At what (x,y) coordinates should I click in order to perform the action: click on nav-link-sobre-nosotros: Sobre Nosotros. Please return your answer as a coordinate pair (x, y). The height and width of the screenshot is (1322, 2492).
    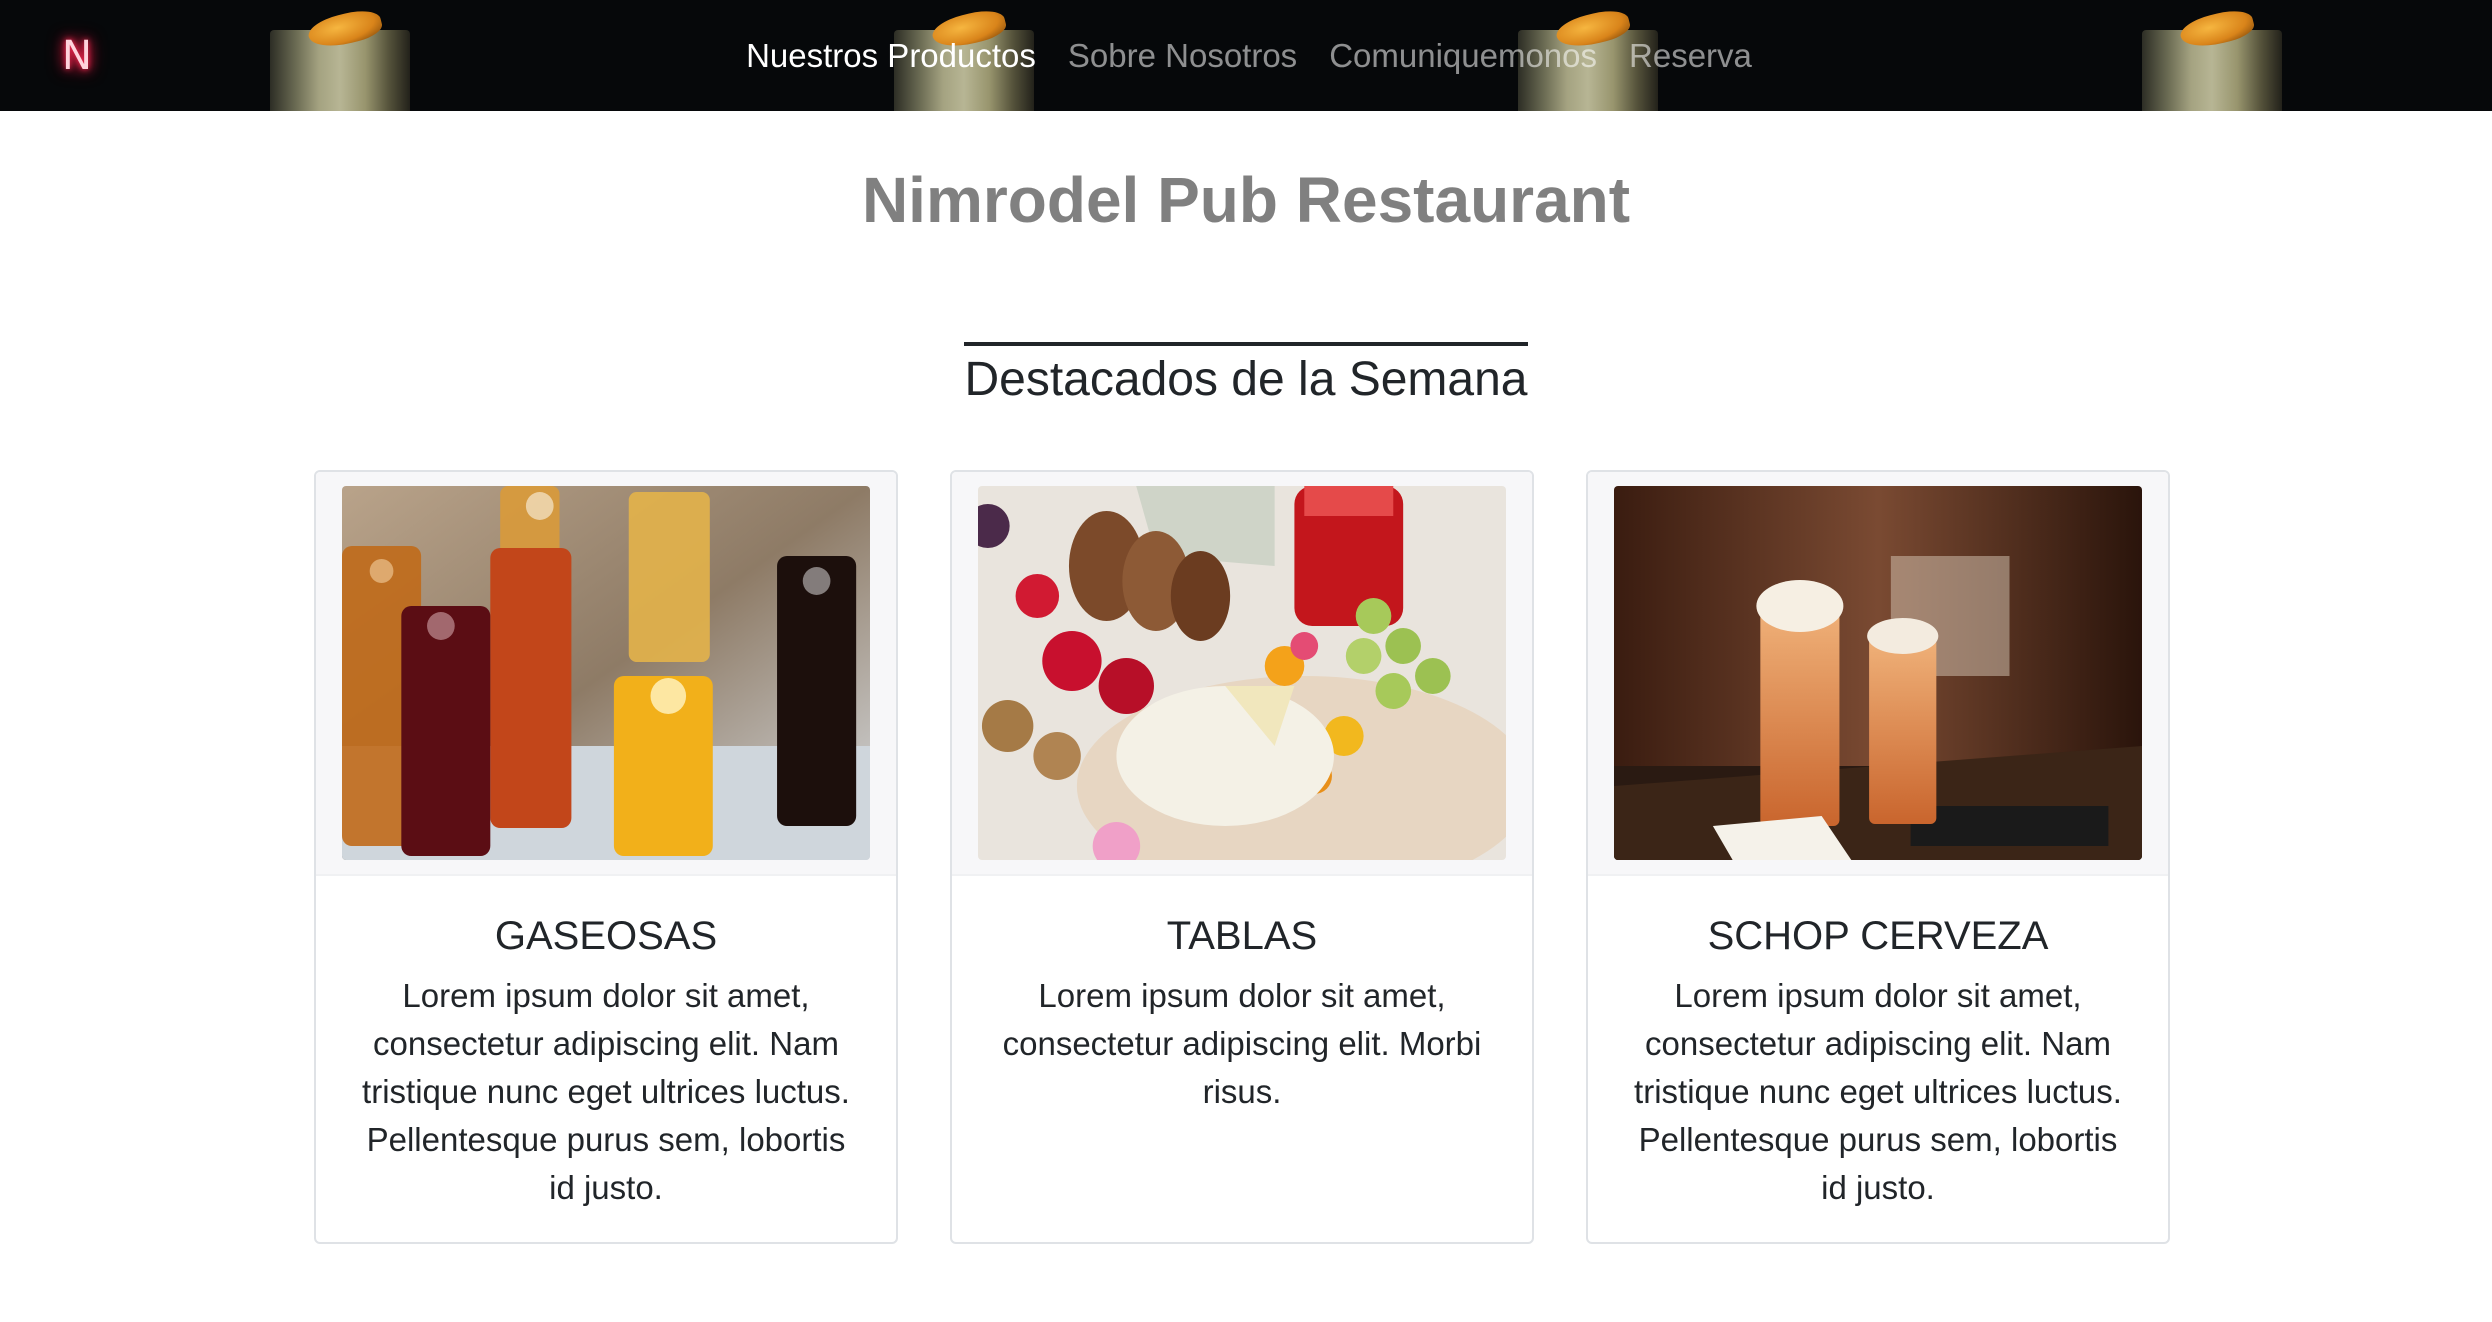
    Looking at the image, I should click on (1182, 56).